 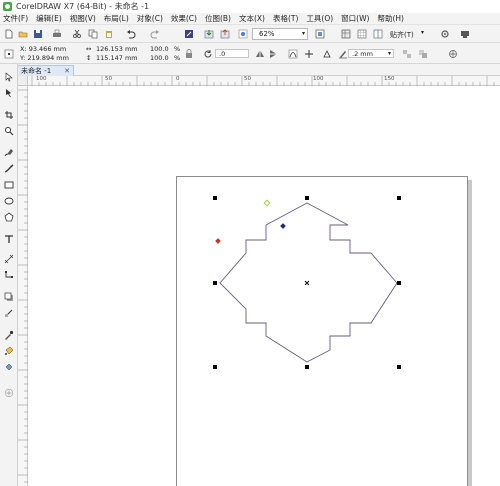 What do you see at coordinates (423, 54) in the screenshot?
I see `combine-icon` at bounding box center [423, 54].